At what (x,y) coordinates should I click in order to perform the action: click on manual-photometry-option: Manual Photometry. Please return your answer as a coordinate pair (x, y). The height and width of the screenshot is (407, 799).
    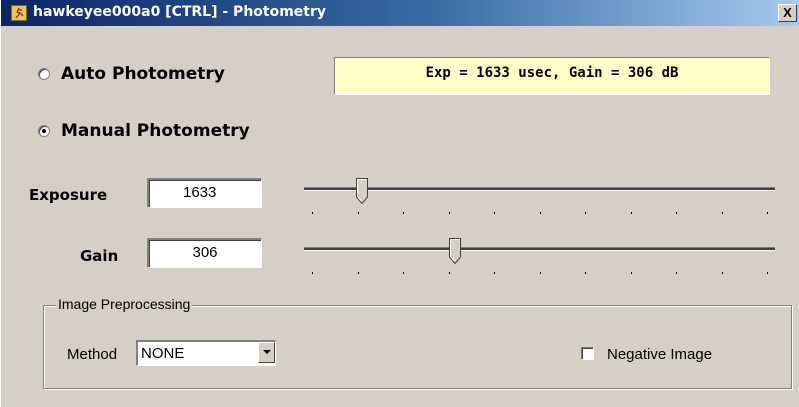
    Looking at the image, I should click on (144, 131).